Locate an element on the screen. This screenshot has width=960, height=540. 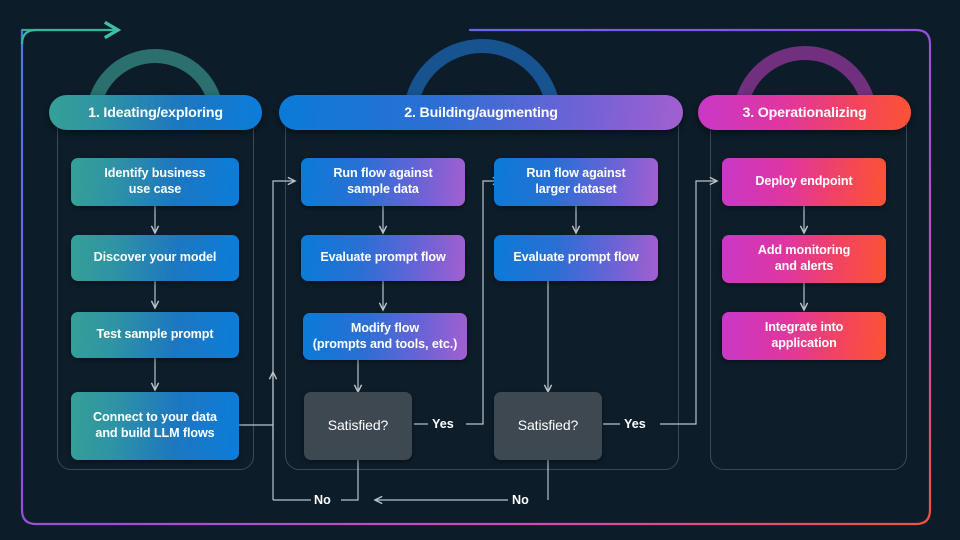
node-evaluate-prompt-flow-1: Evaluate prompt flow is located at coordinates (383, 258).